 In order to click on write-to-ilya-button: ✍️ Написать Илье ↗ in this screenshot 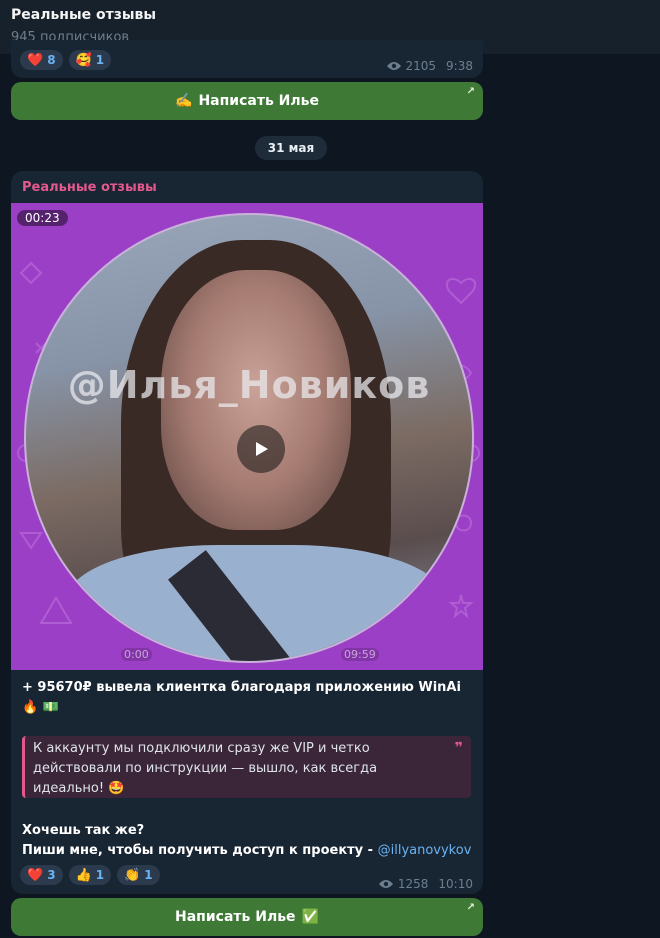, I will do `click(247, 101)`.